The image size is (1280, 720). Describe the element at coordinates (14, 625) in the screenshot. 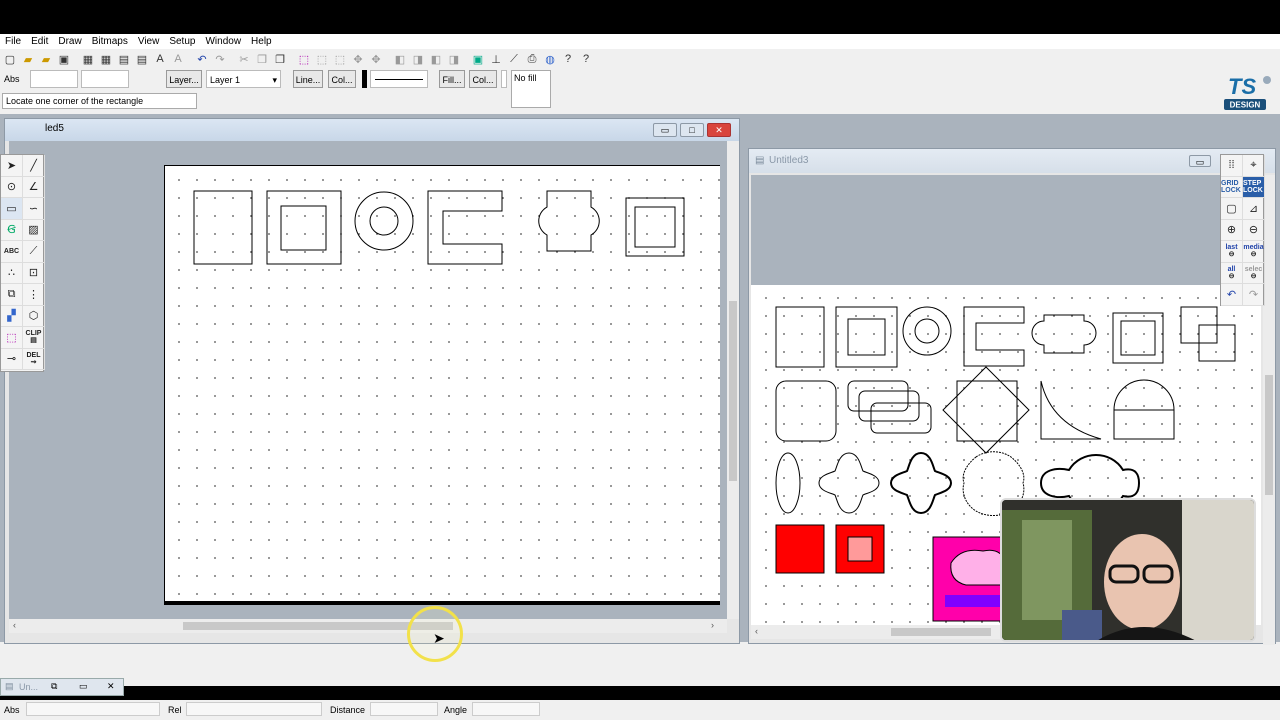

I see `scroll-left-icon: ‹` at that location.